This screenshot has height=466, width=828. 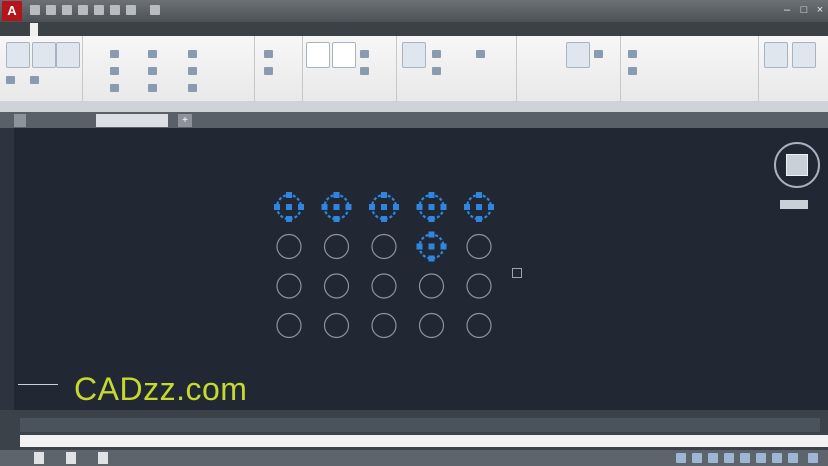 What do you see at coordinates (318, 55) in the screenshot?
I see `text-tool-icon` at bounding box center [318, 55].